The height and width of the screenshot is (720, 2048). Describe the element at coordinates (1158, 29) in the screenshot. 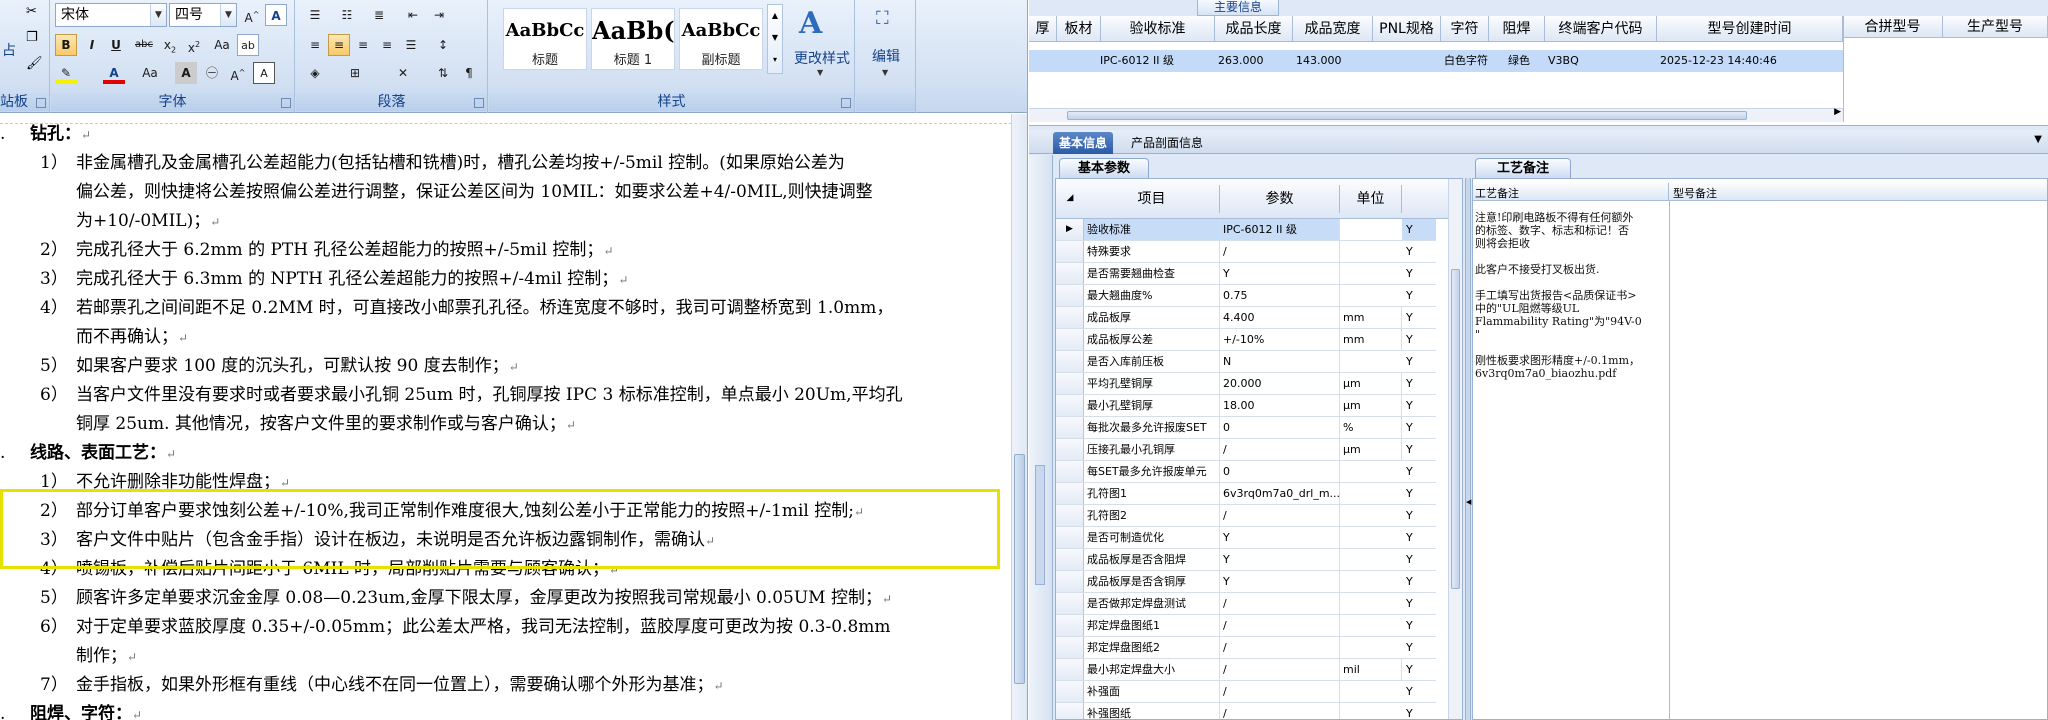

I see `column-header: 验收标准` at that location.